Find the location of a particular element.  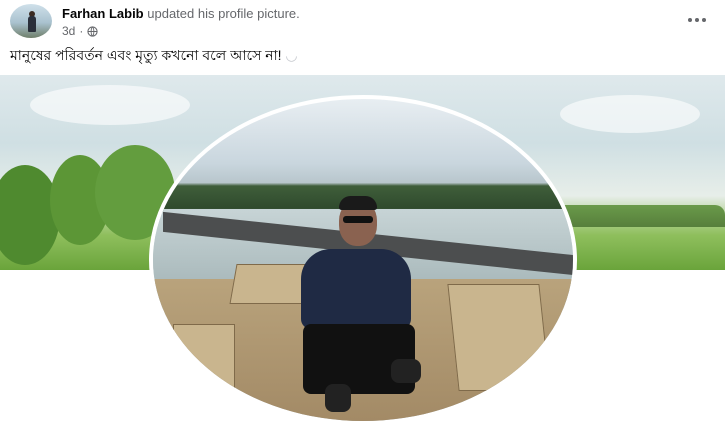

author-name: Farhan Labib is located at coordinates (103, 13).